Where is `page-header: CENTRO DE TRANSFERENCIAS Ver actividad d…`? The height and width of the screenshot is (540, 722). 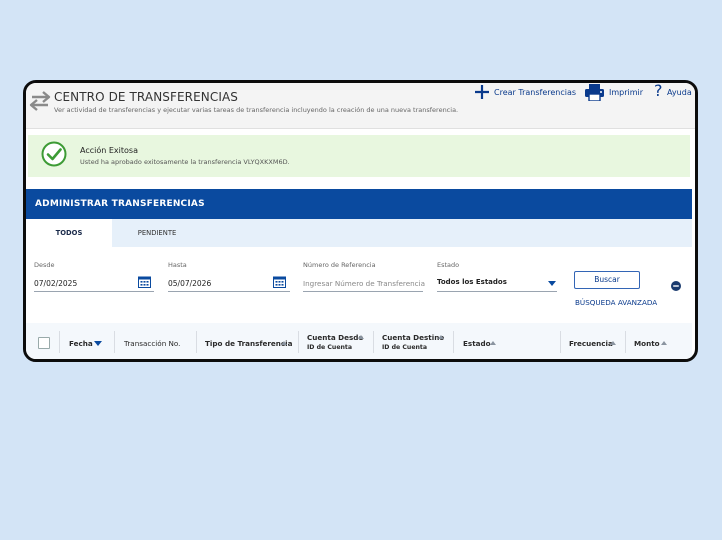 page-header: CENTRO DE TRANSFERENCIAS Ver actividad d… is located at coordinates (360, 106).